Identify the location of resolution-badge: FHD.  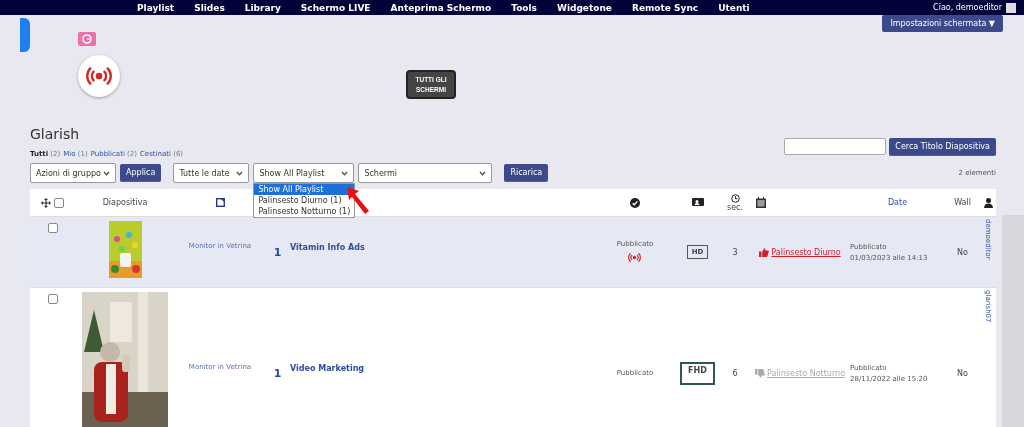
(697, 373).